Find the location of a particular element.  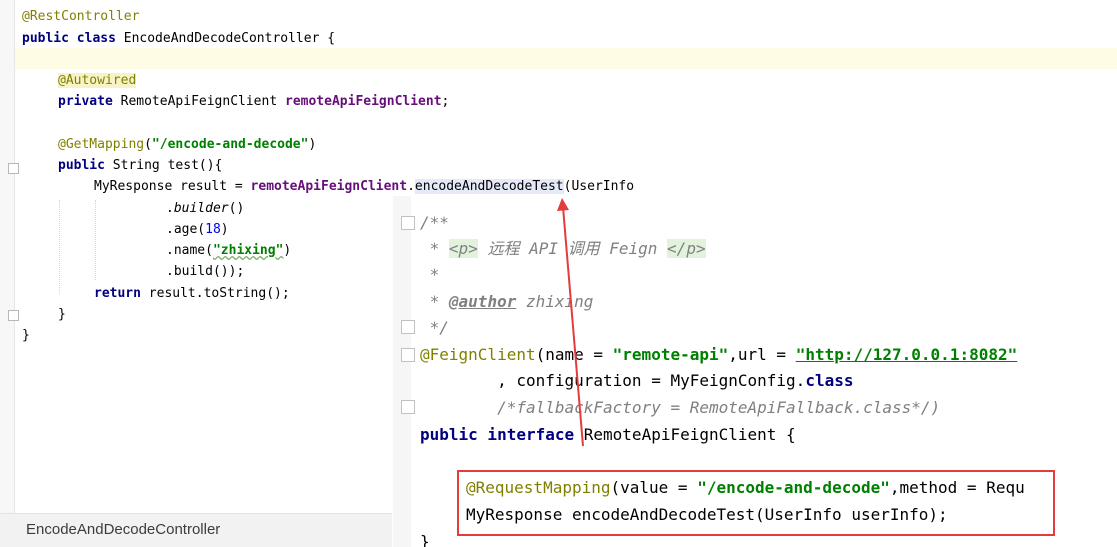

annotation-arrow is located at coordinates (570, 322).